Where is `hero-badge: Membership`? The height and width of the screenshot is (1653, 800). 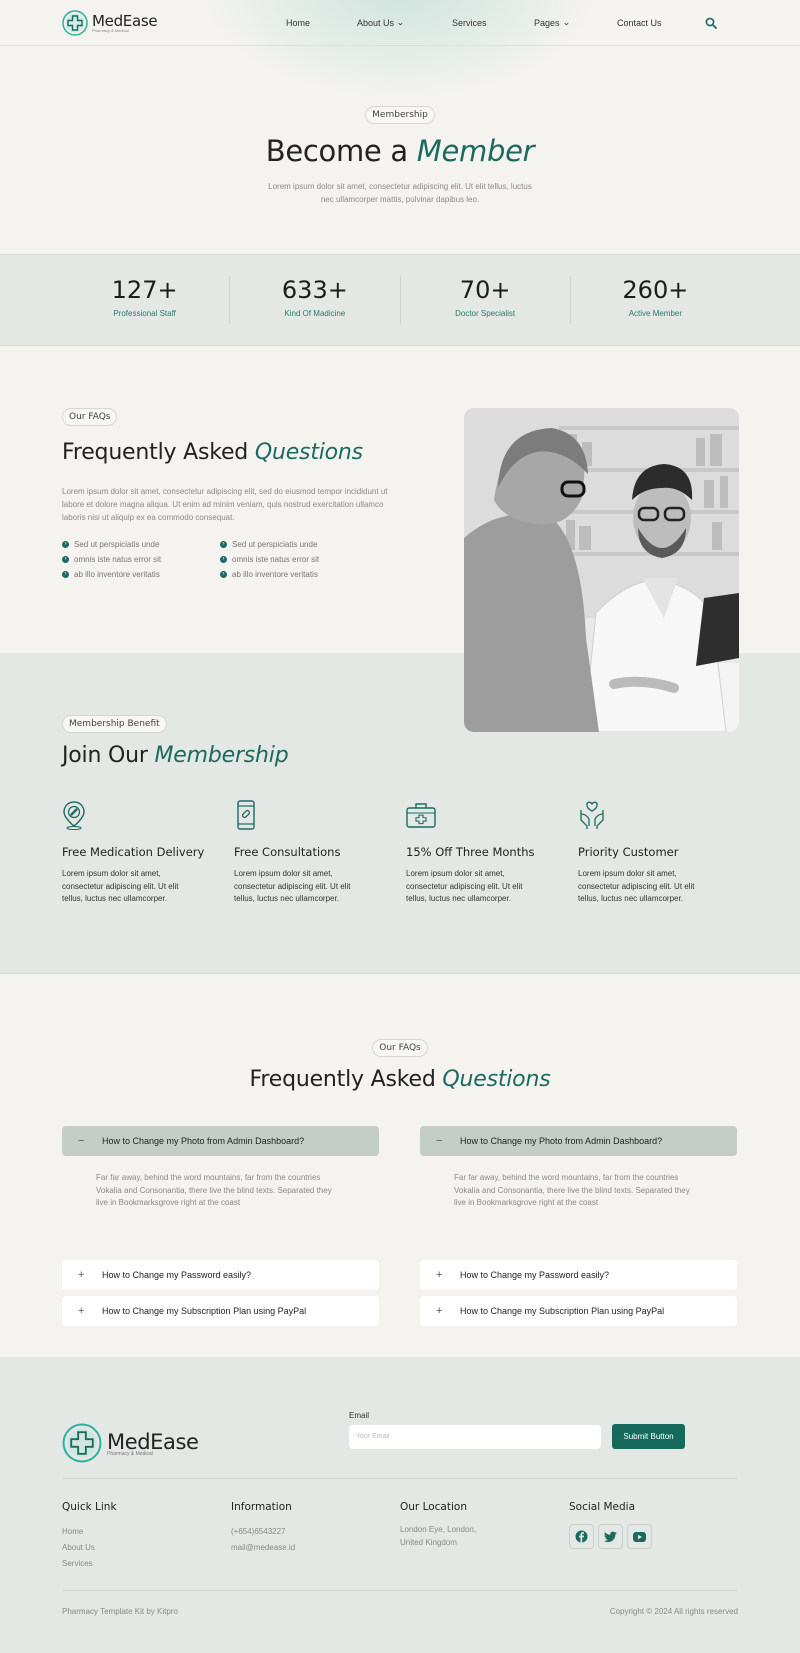 hero-badge: Membership is located at coordinates (400, 115).